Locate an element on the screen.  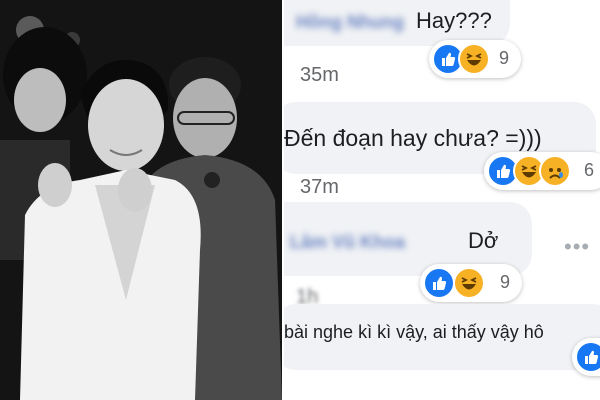
comment-text: Hay??? is located at coordinates (454, 20).